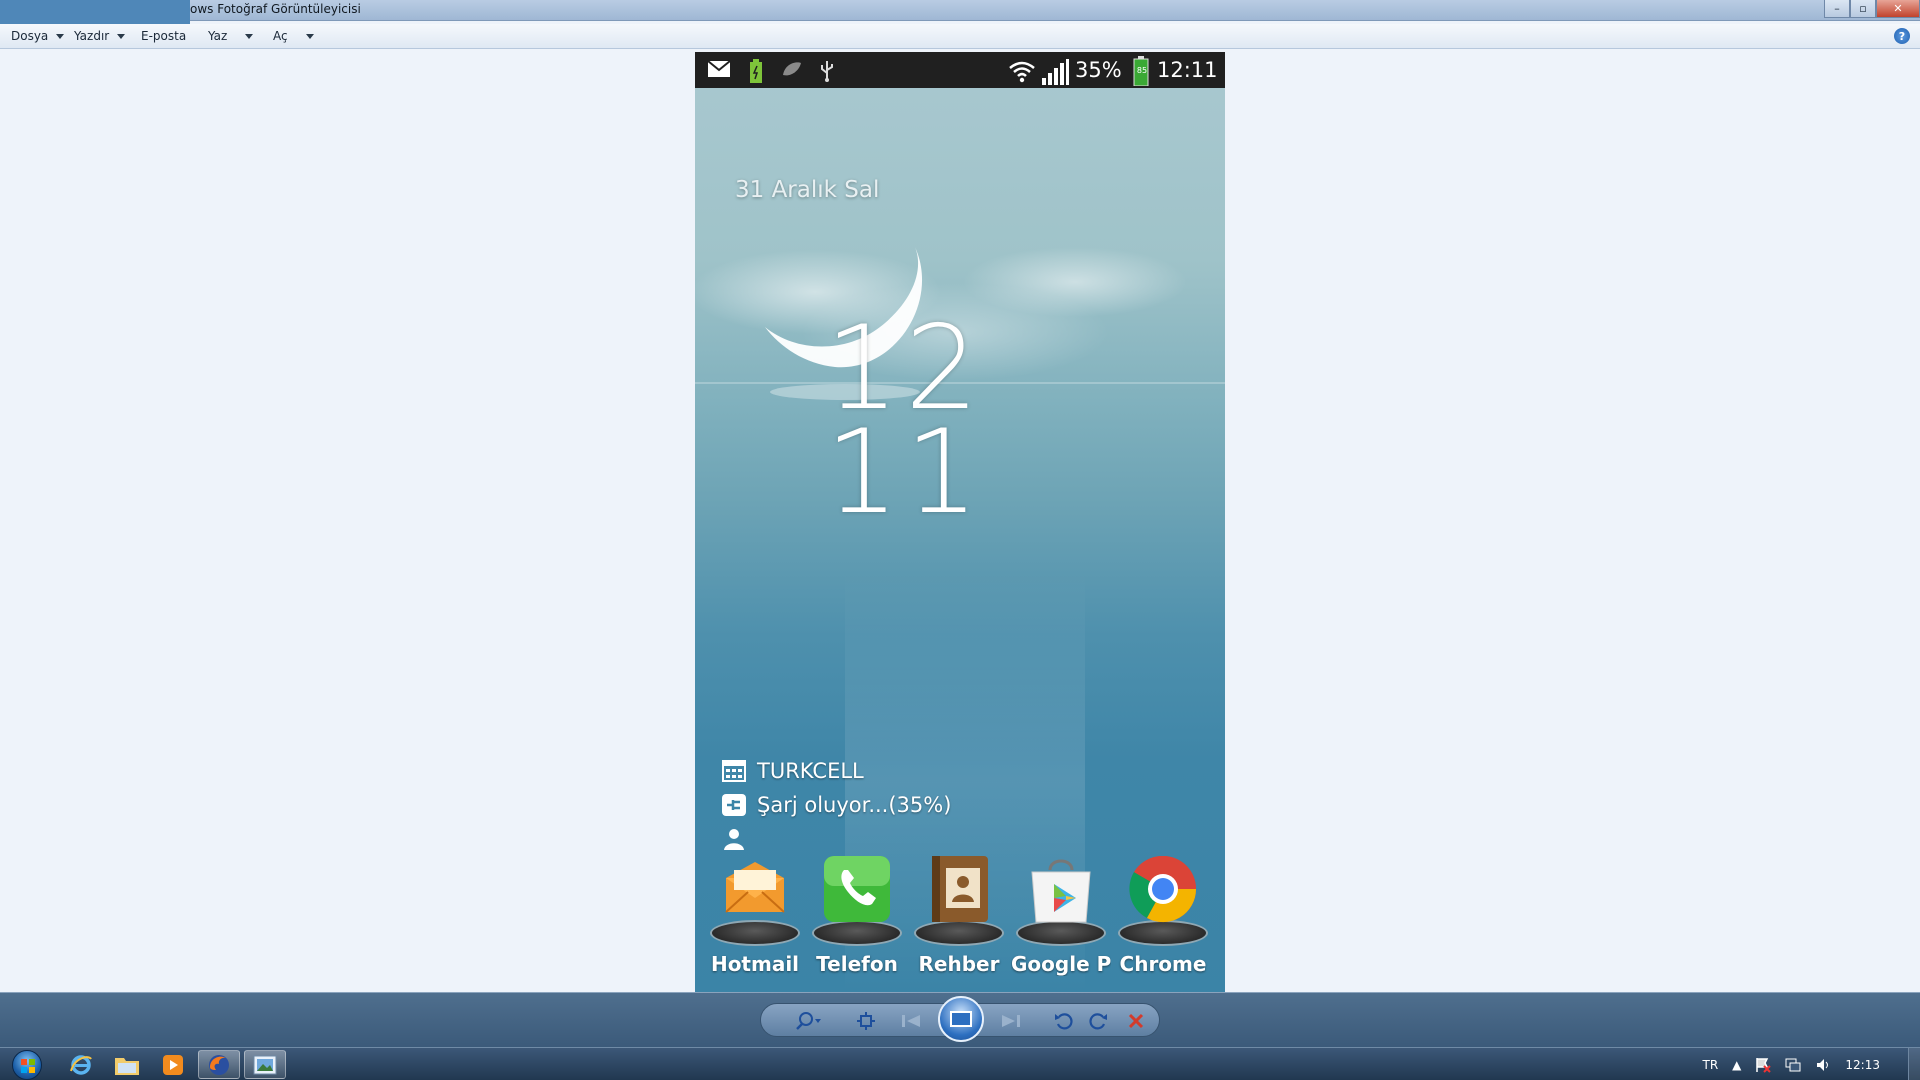 The image size is (1920, 1080). What do you see at coordinates (1763, 1065) in the screenshot?
I see `action-center-flag-icon` at bounding box center [1763, 1065].